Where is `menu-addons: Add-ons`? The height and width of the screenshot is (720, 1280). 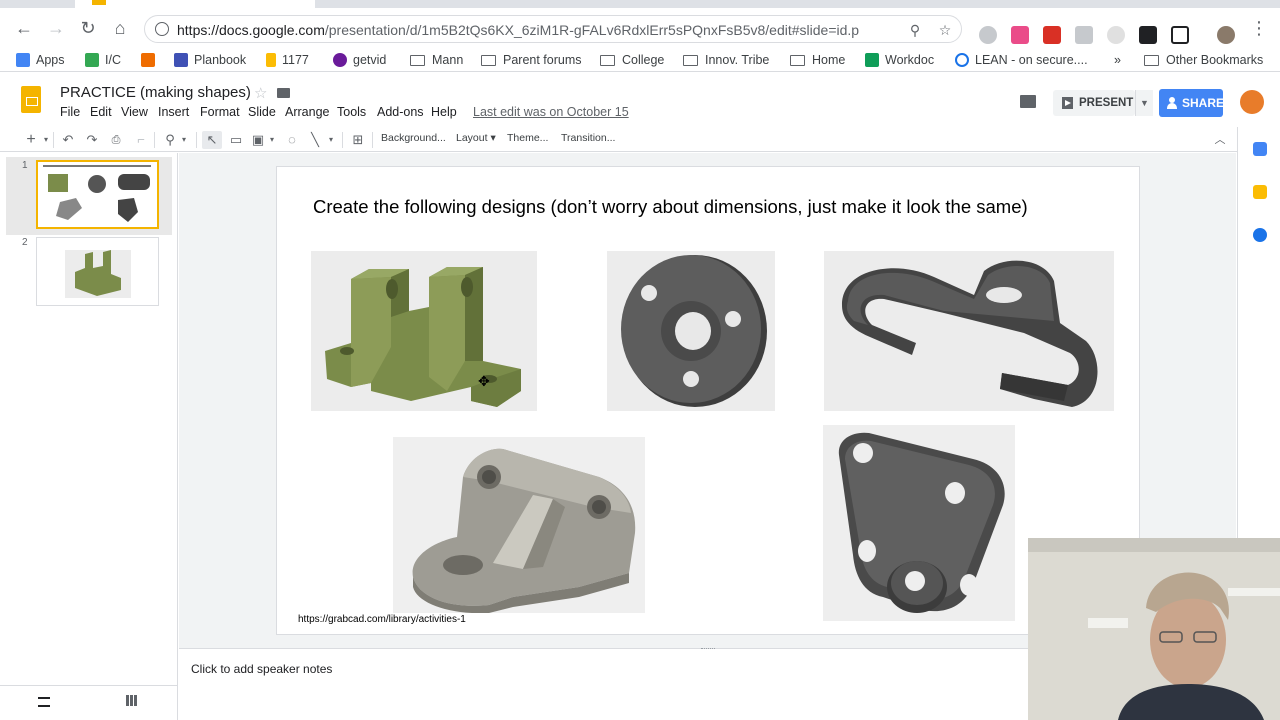 menu-addons: Add-ons is located at coordinates (400, 112).